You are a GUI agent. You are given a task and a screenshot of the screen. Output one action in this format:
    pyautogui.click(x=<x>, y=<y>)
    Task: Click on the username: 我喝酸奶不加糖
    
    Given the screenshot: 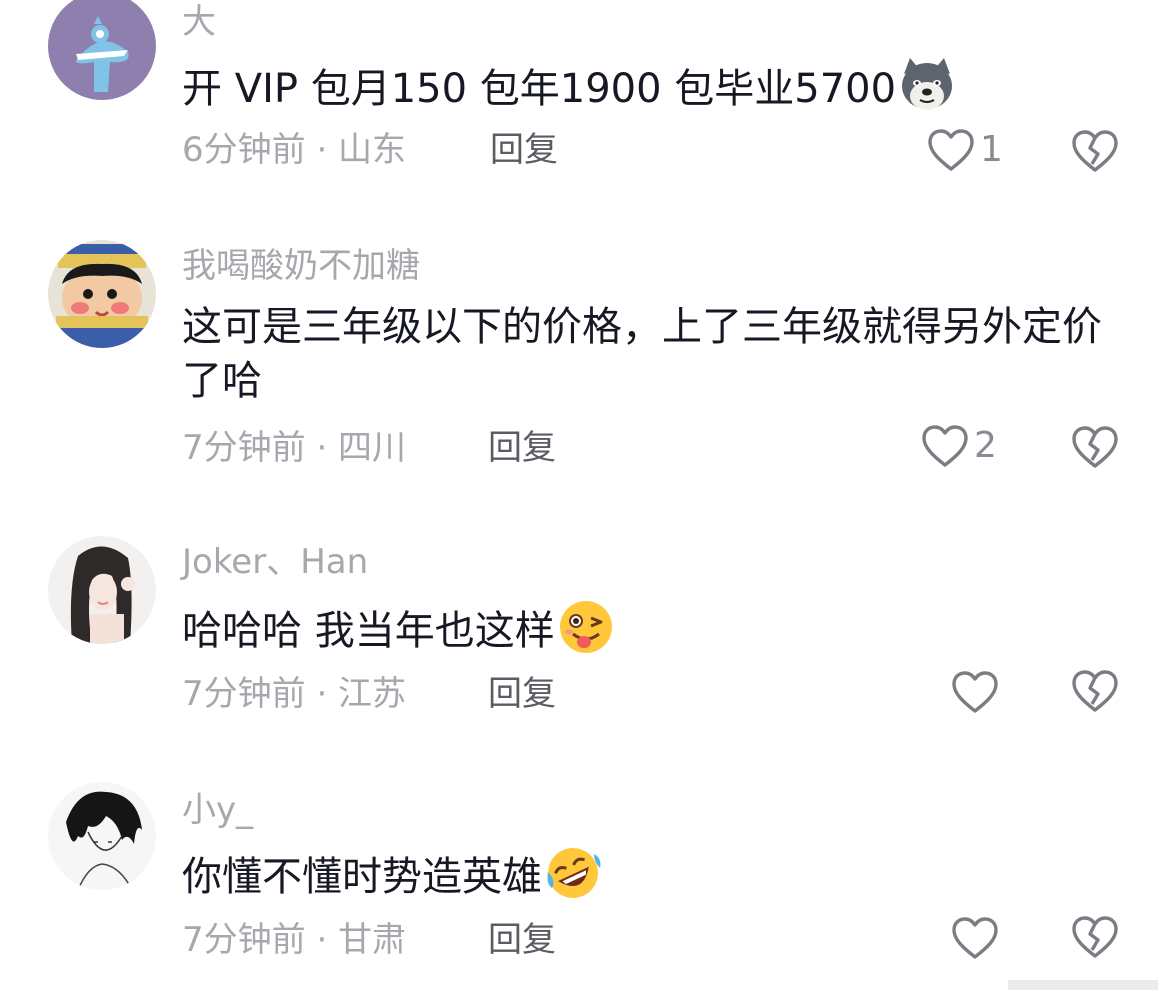 What is the action you would take?
    pyautogui.click(x=301, y=266)
    